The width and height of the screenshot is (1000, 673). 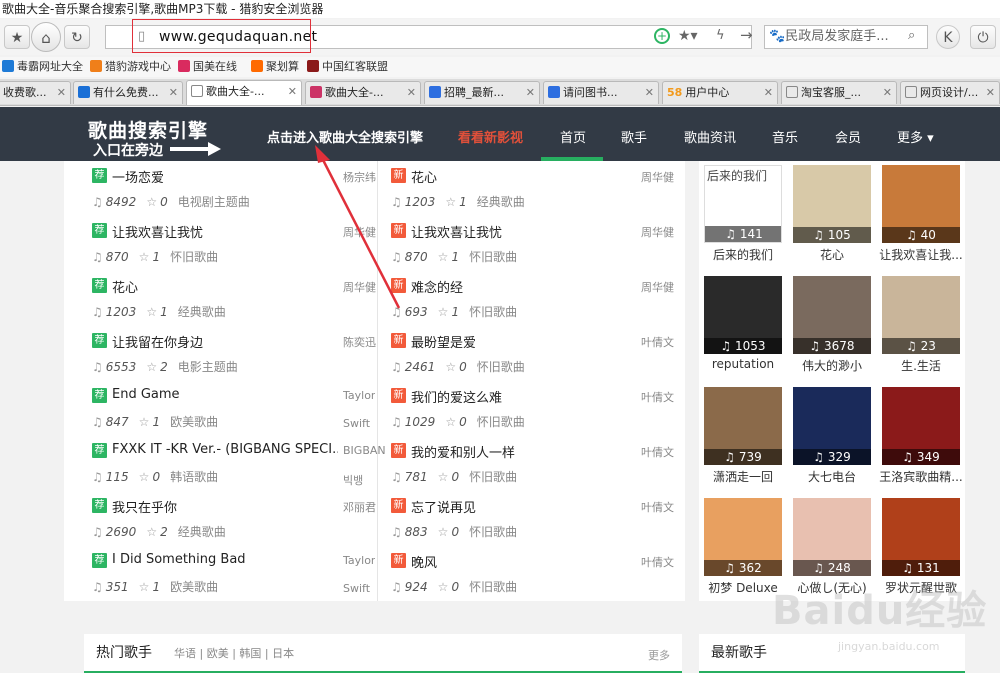 I want to click on album-cover: 后来的我们 ♫ 141, so click(x=743, y=204).